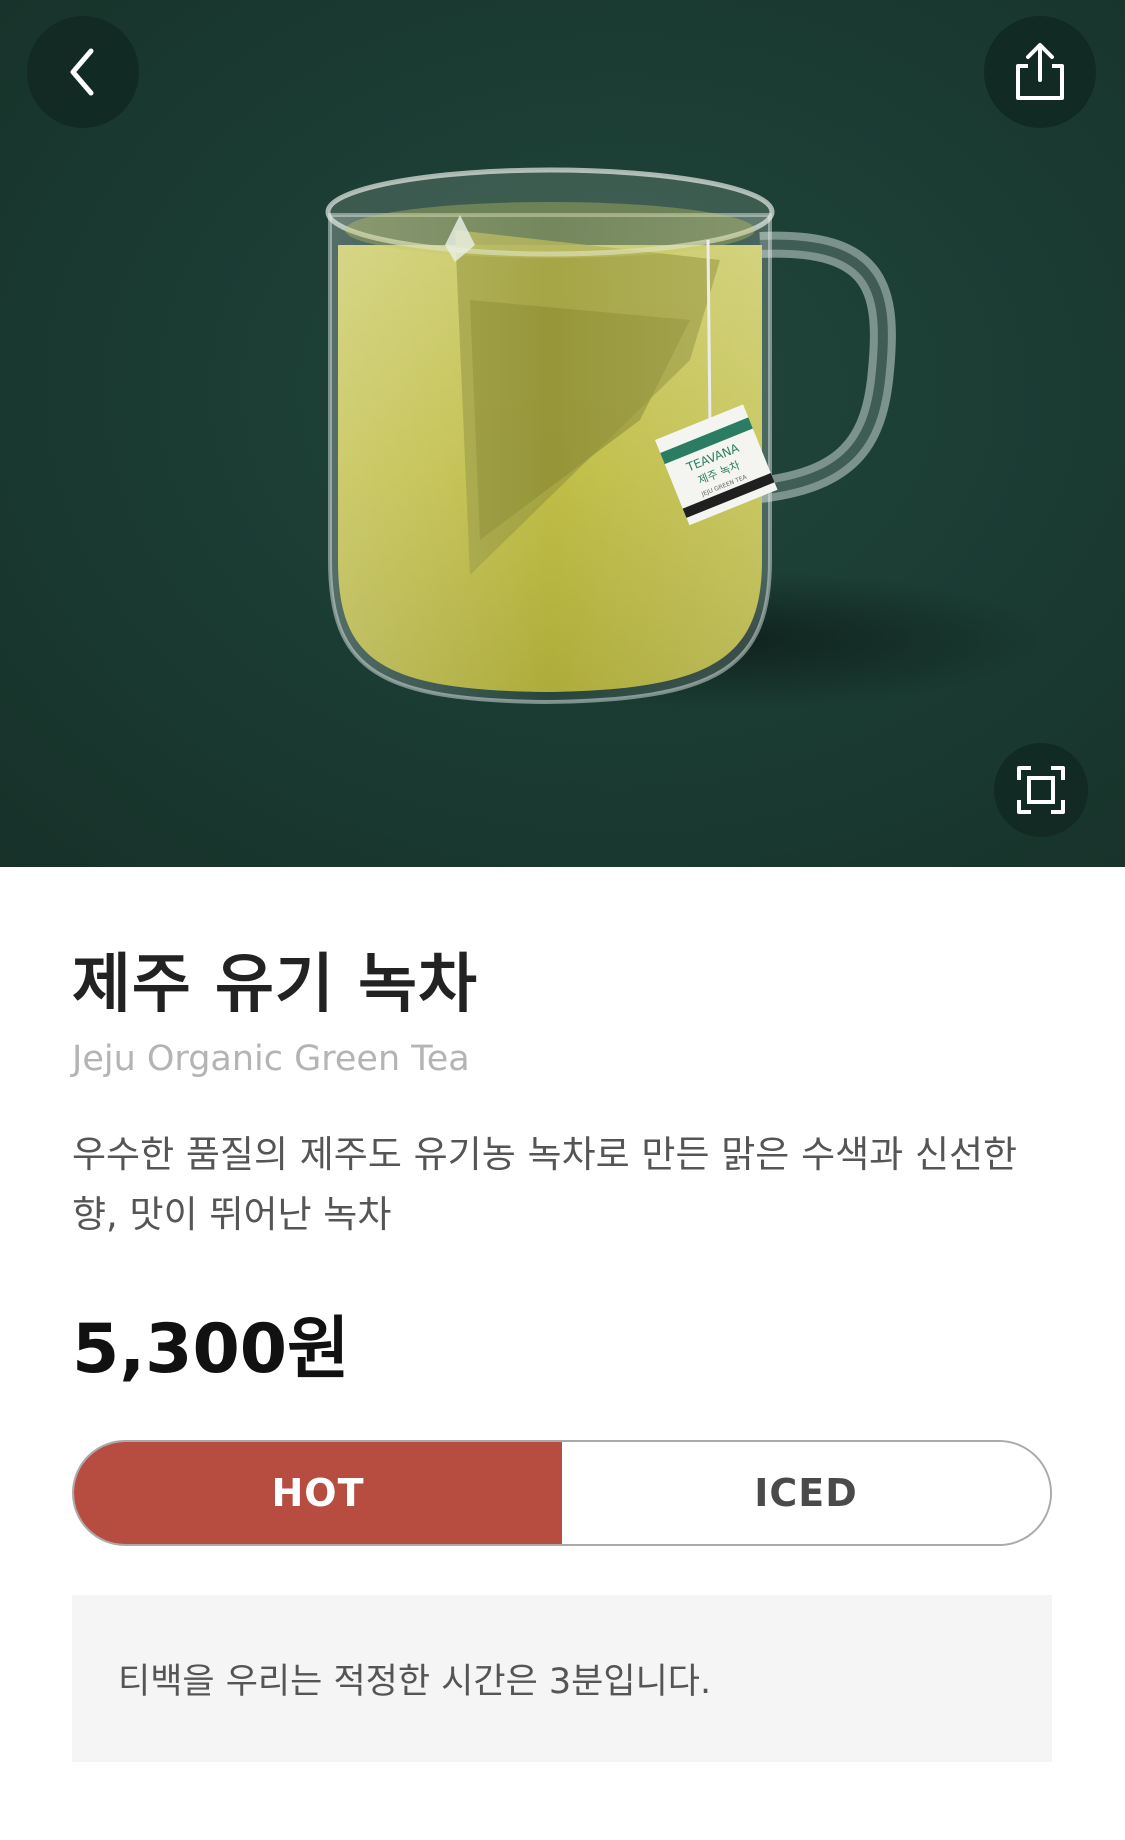 Image resolution: width=1125 pixels, height=1840 pixels. Describe the element at coordinates (806, 1493) in the screenshot. I see `iced-option: ICED` at that location.